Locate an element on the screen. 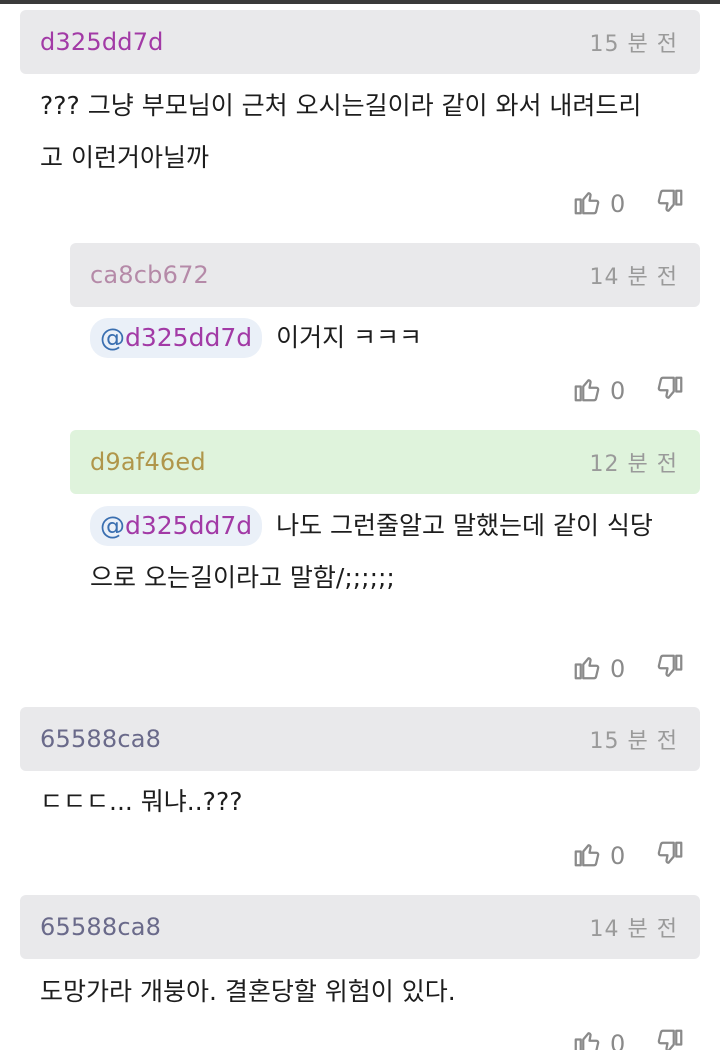 The image size is (720, 1050). comment-author: ca8cb672 is located at coordinates (149, 275).